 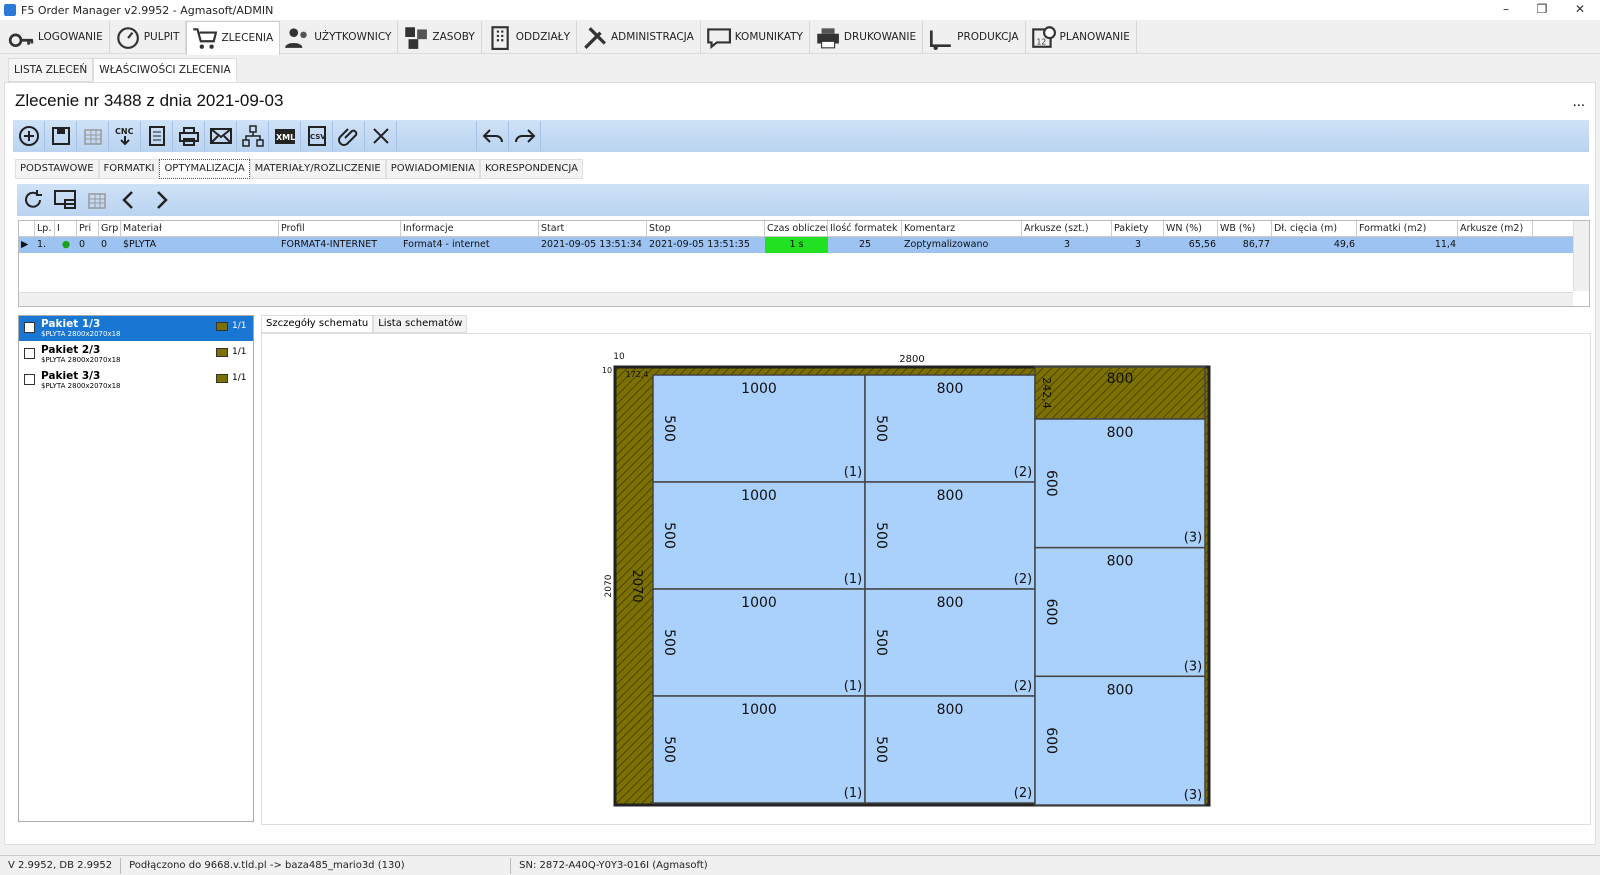 I want to click on refresh-button, so click(x=33, y=200).